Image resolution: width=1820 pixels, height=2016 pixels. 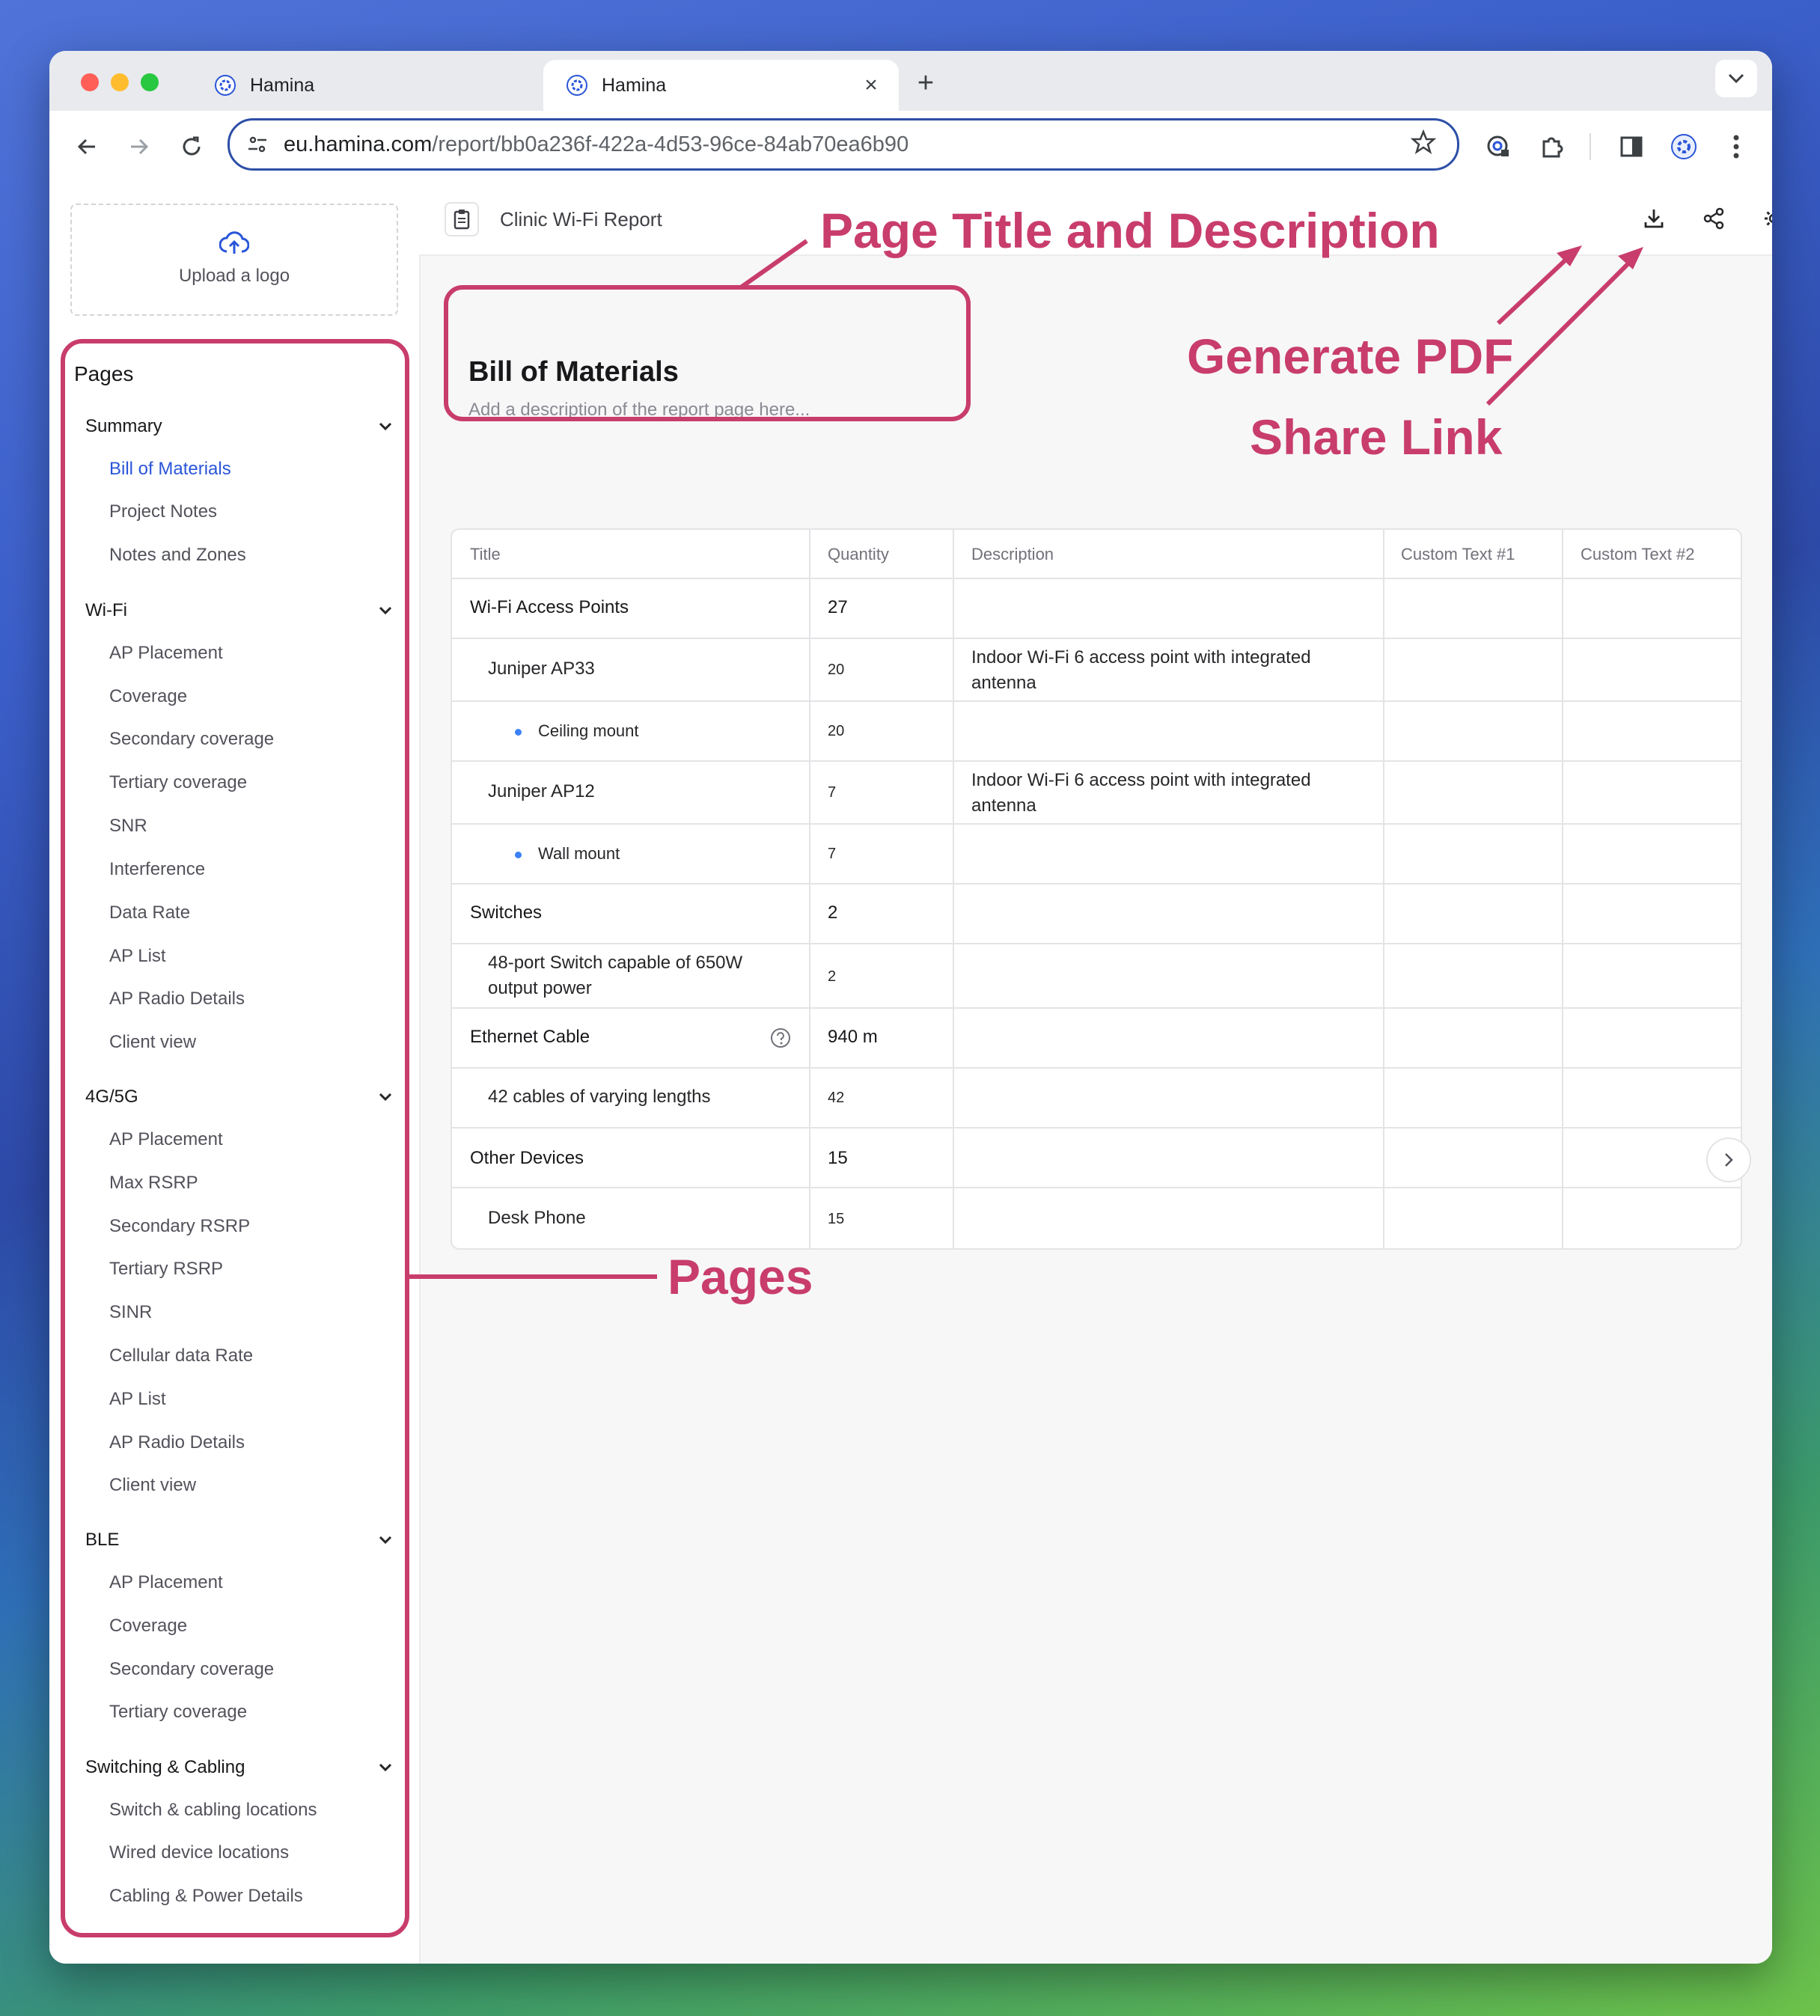 I want to click on nav-item-wifi-ap-list: AP List, so click(x=137, y=956).